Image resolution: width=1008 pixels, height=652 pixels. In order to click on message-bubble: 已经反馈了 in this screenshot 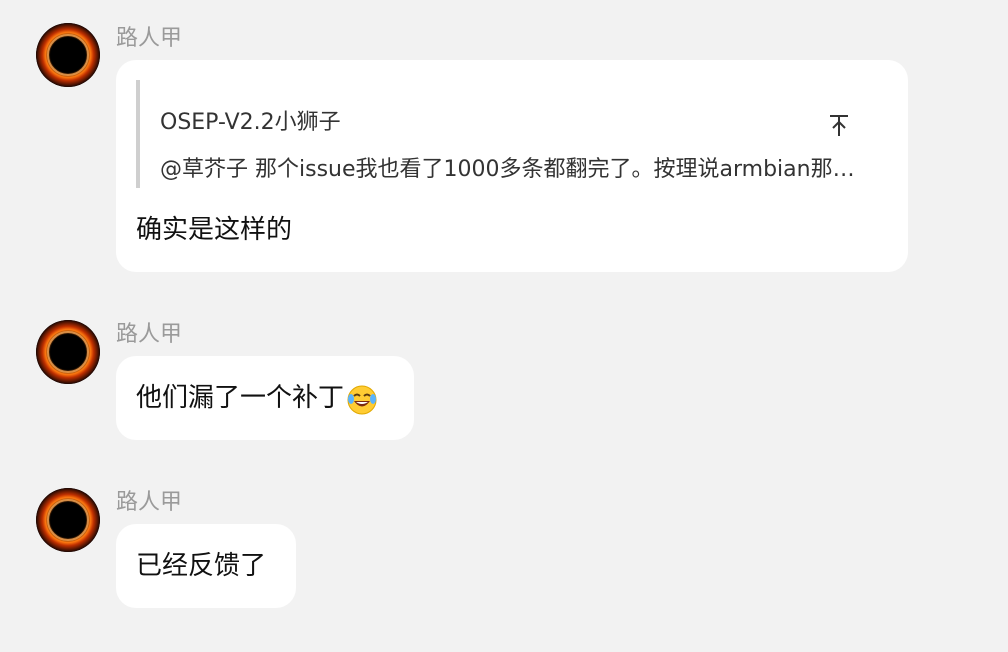, I will do `click(206, 566)`.